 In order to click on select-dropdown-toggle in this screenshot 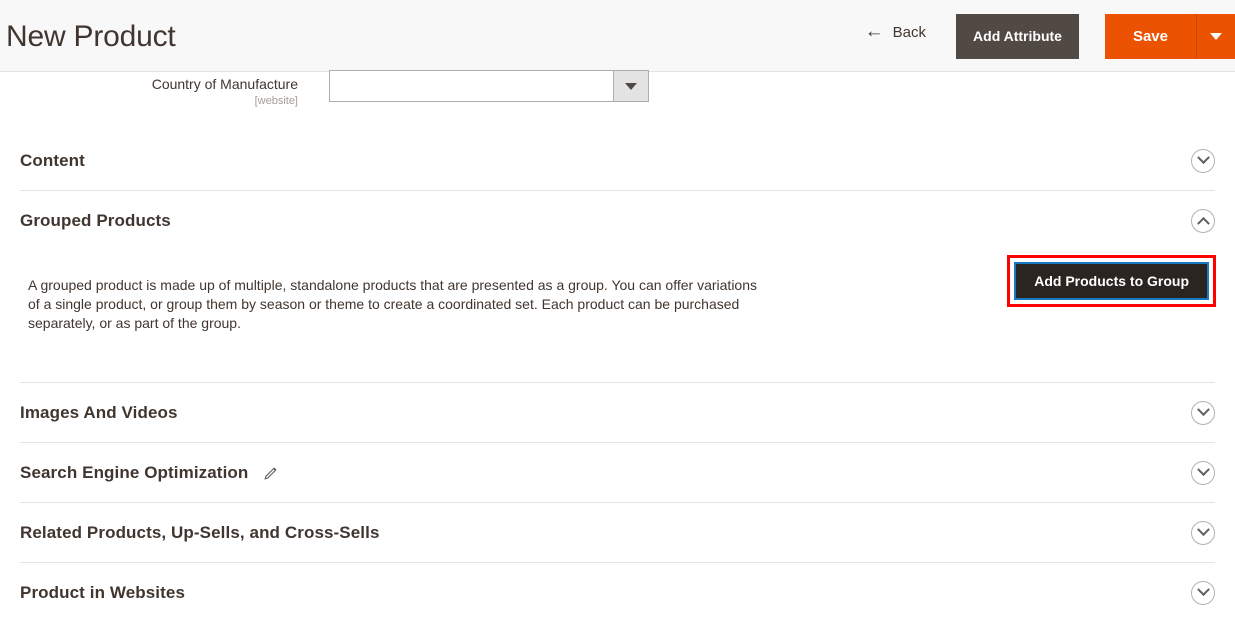, I will do `click(631, 86)`.